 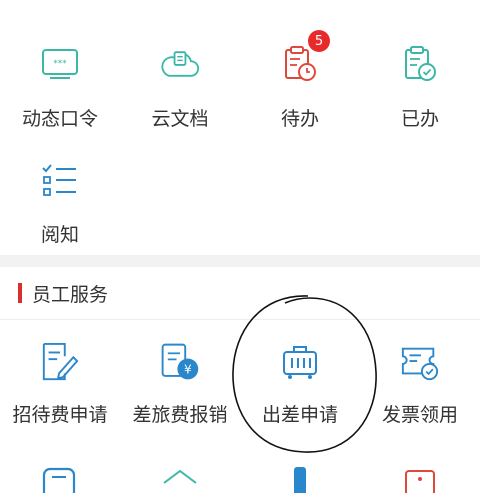 I want to click on service-hospitality-request: 招待费申请, so click(x=60, y=384).